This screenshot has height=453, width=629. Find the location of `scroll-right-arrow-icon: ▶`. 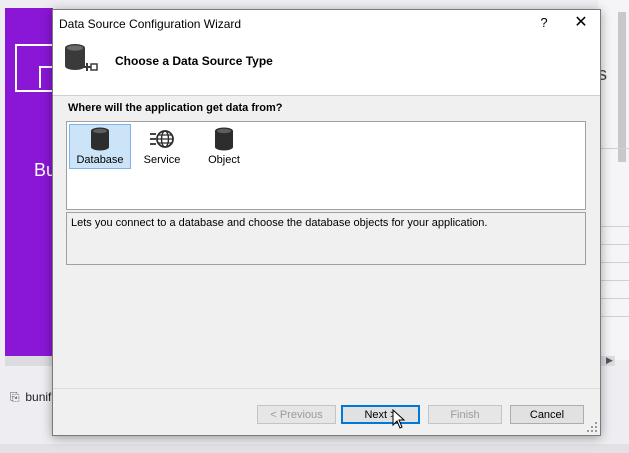

scroll-right-arrow-icon: ▶ is located at coordinates (609, 360).